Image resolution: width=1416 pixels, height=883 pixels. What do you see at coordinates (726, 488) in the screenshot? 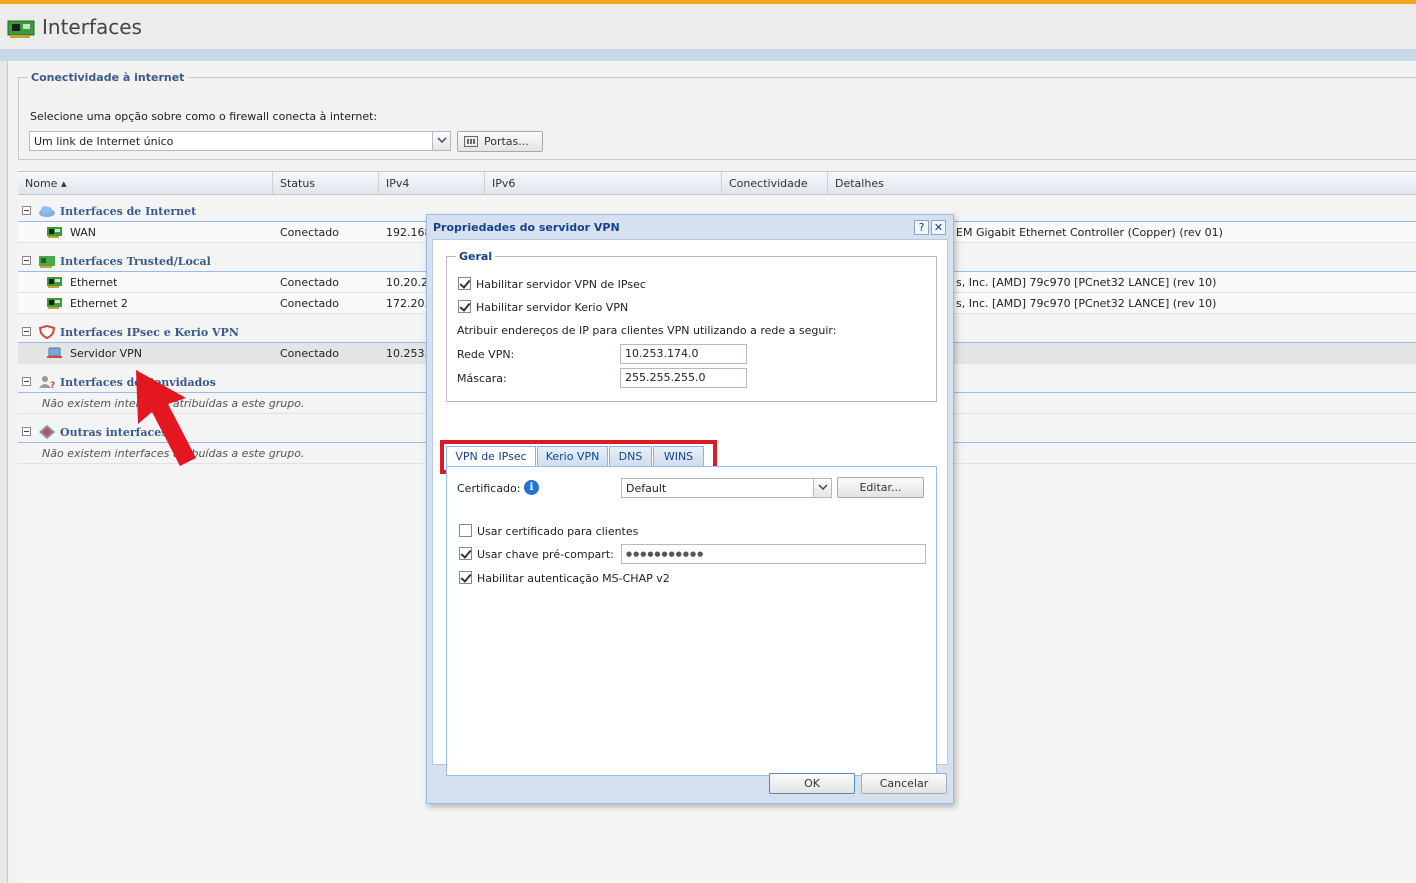
I see `certificate-select: Default` at bounding box center [726, 488].